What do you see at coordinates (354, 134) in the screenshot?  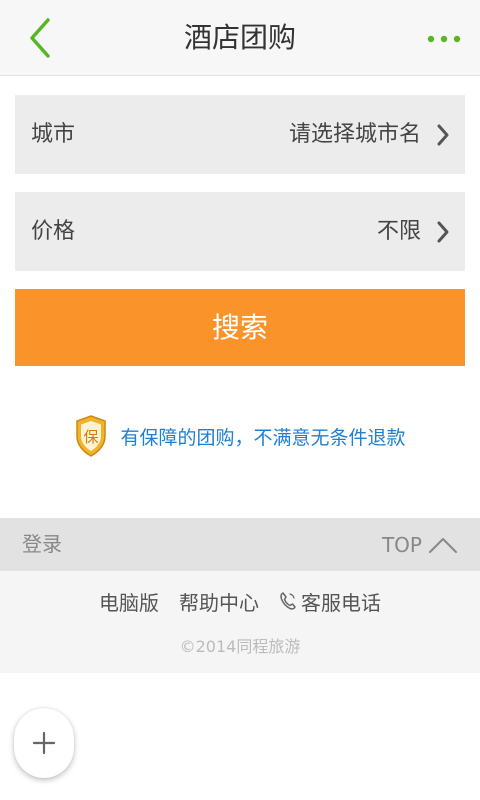 I see `city-value: 请选择城市名` at bounding box center [354, 134].